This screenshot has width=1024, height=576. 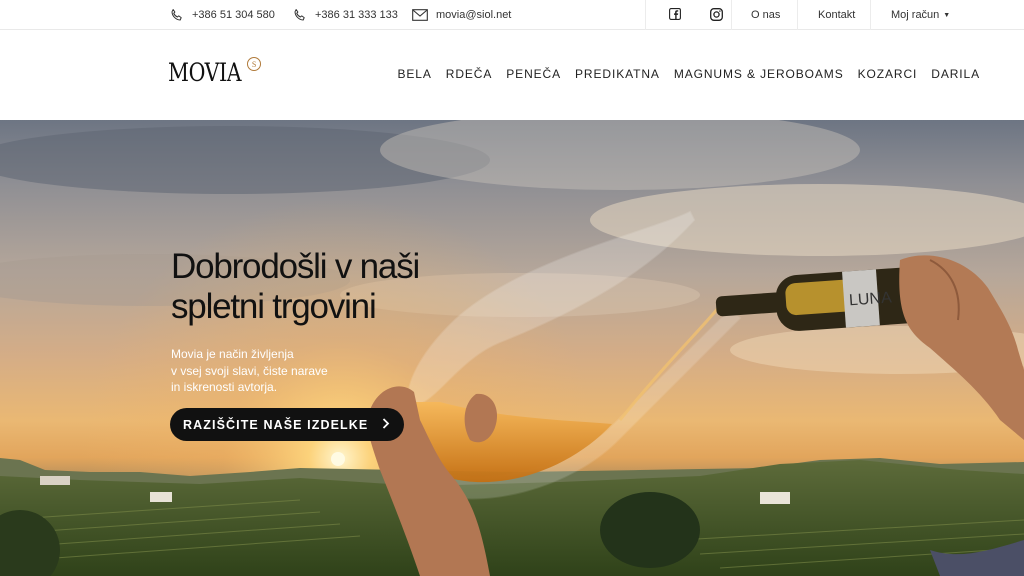 I want to click on nav-item-peneca: PENEČA, so click(x=533, y=74).